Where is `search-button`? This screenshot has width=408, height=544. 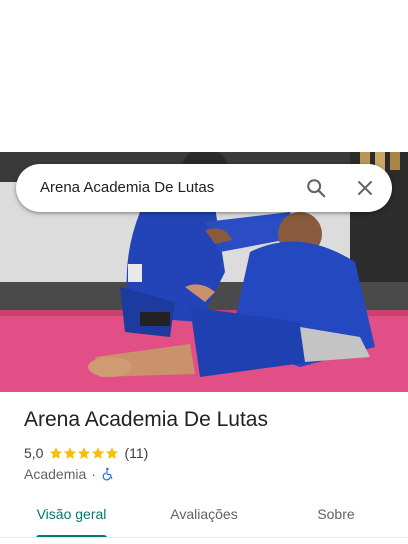 search-button is located at coordinates (316, 188).